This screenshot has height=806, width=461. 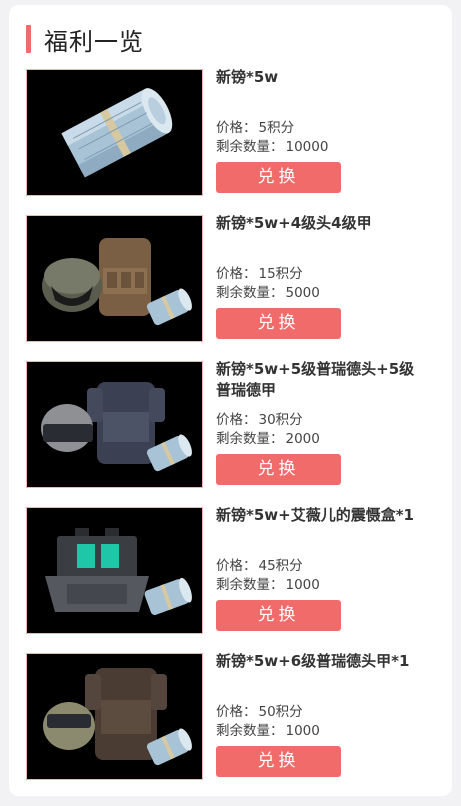 I want to click on stock-value: 5000, so click(x=302, y=293).